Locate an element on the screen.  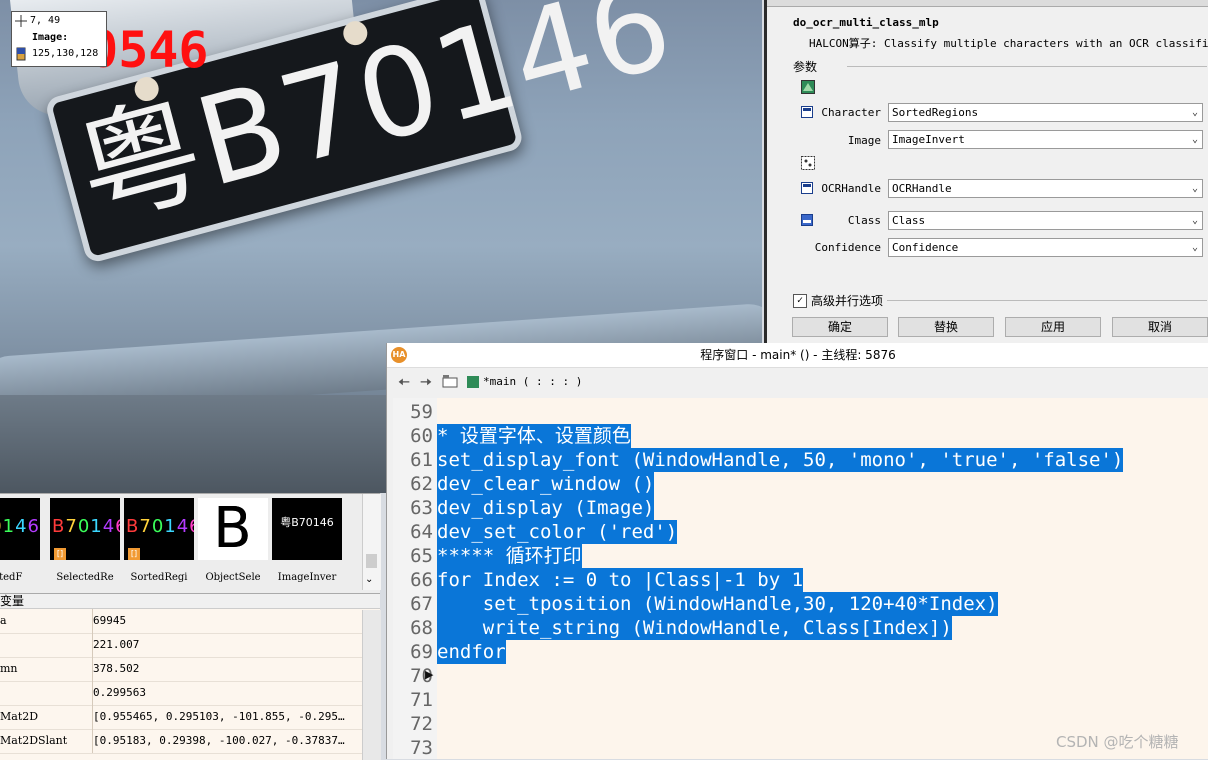
procedure-tab-label: *main ( : : : ) is located at coordinates (533, 381).